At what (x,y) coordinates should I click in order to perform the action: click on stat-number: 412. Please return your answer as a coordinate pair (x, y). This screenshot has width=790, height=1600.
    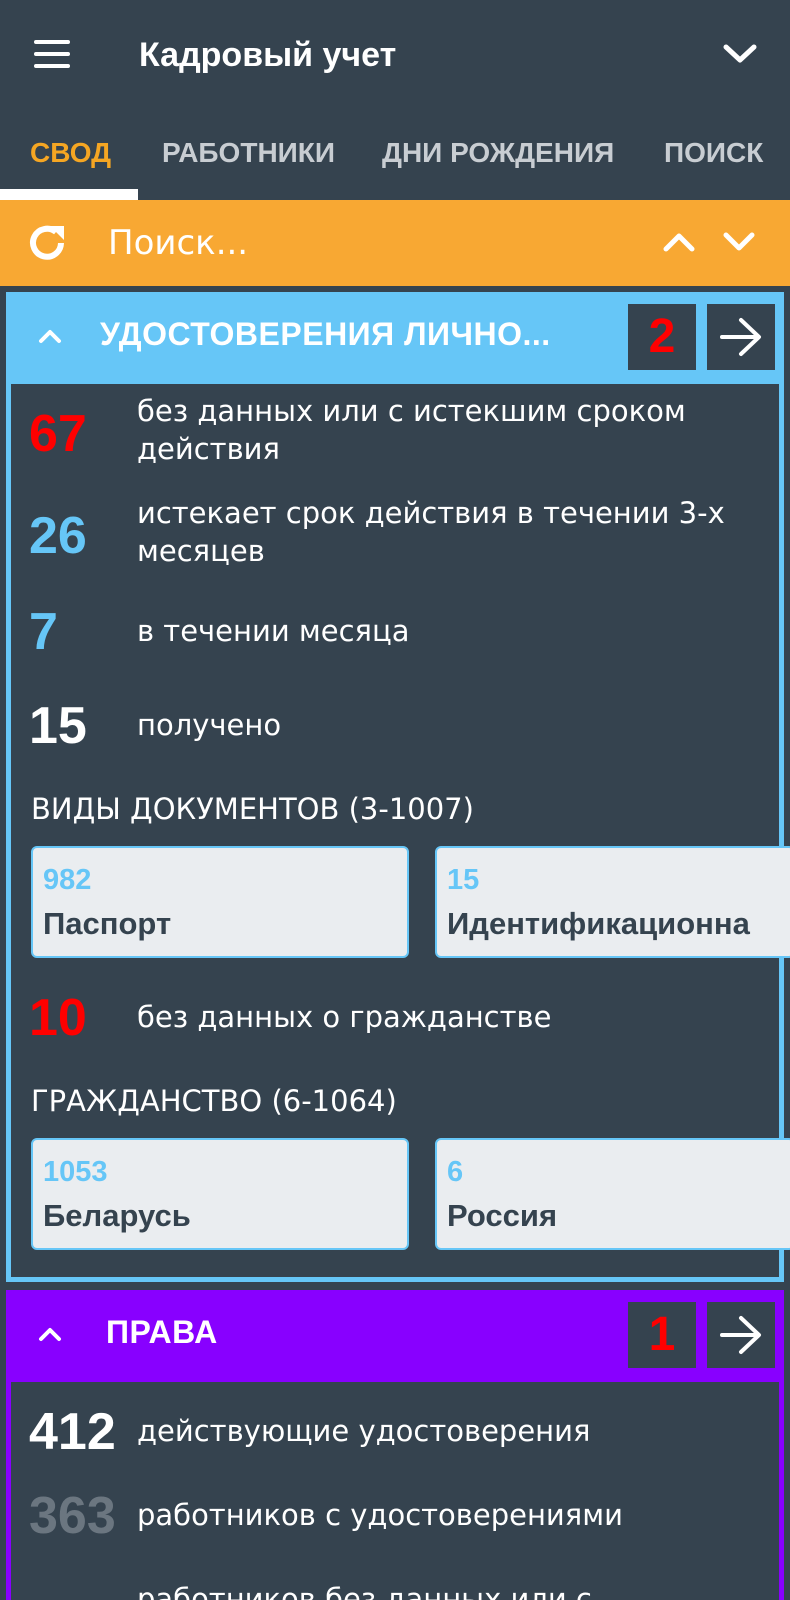
    Looking at the image, I should click on (72, 1432).